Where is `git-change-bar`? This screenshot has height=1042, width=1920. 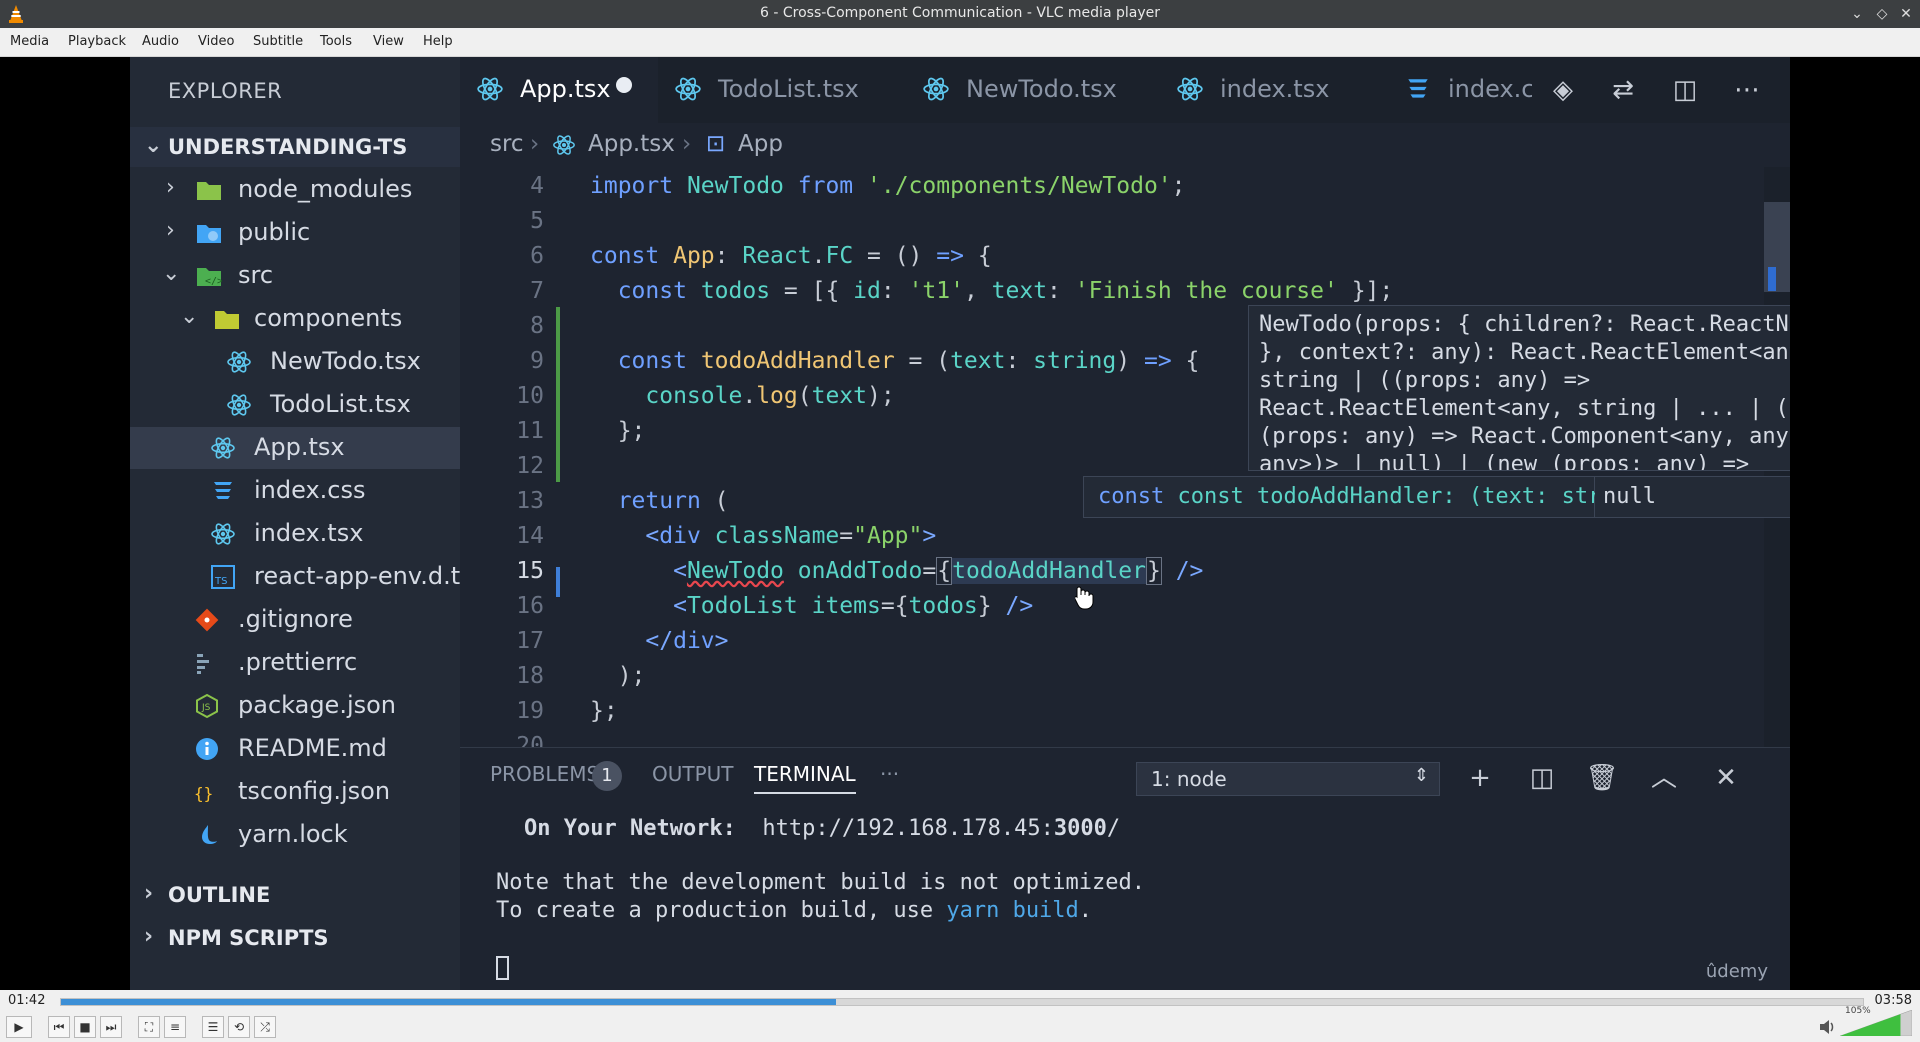 git-change-bar is located at coordinates (558, 394).